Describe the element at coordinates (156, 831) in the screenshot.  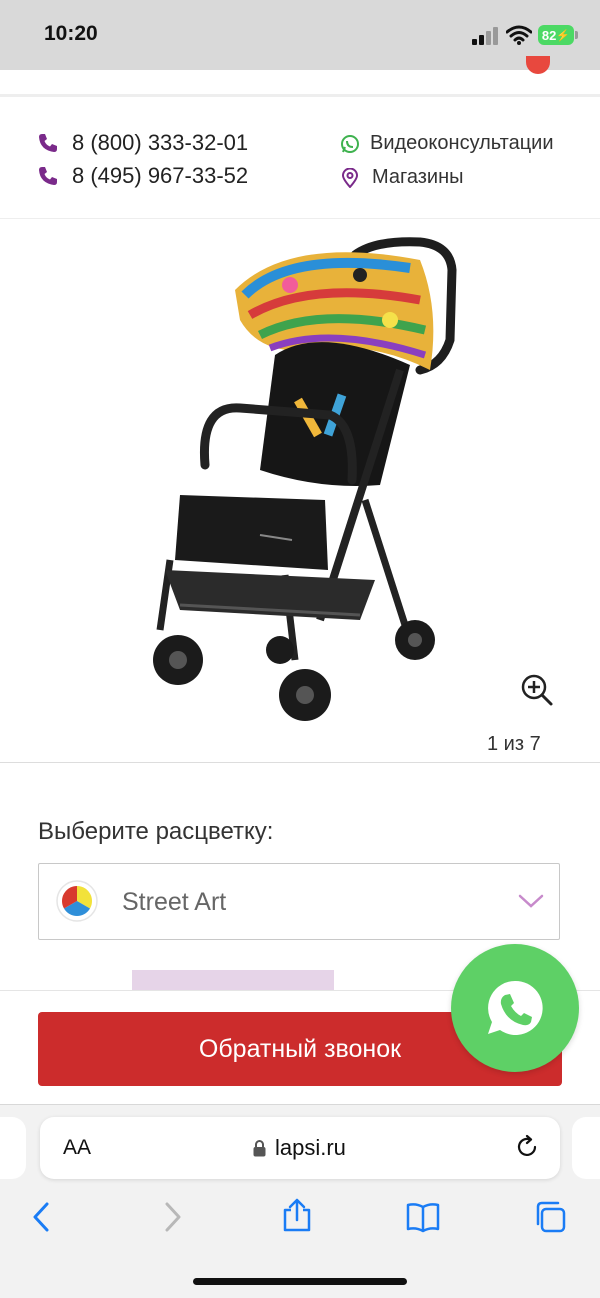
I see `color-select-label: Выберите расцветку:` at that location.